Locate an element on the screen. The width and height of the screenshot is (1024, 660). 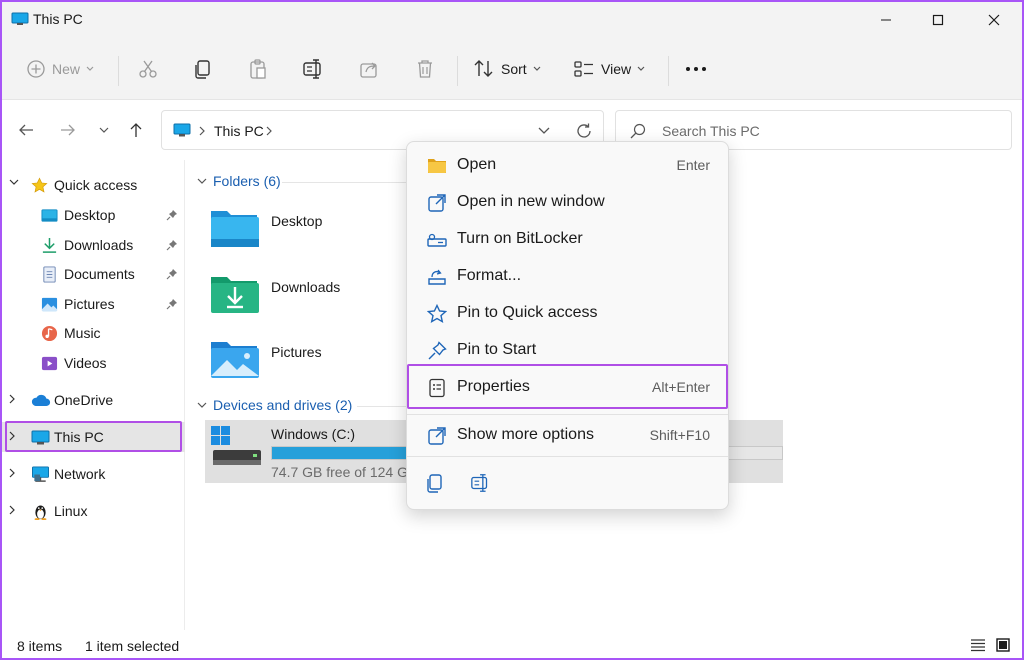
maximize-button is located at coordinates (938, 20).